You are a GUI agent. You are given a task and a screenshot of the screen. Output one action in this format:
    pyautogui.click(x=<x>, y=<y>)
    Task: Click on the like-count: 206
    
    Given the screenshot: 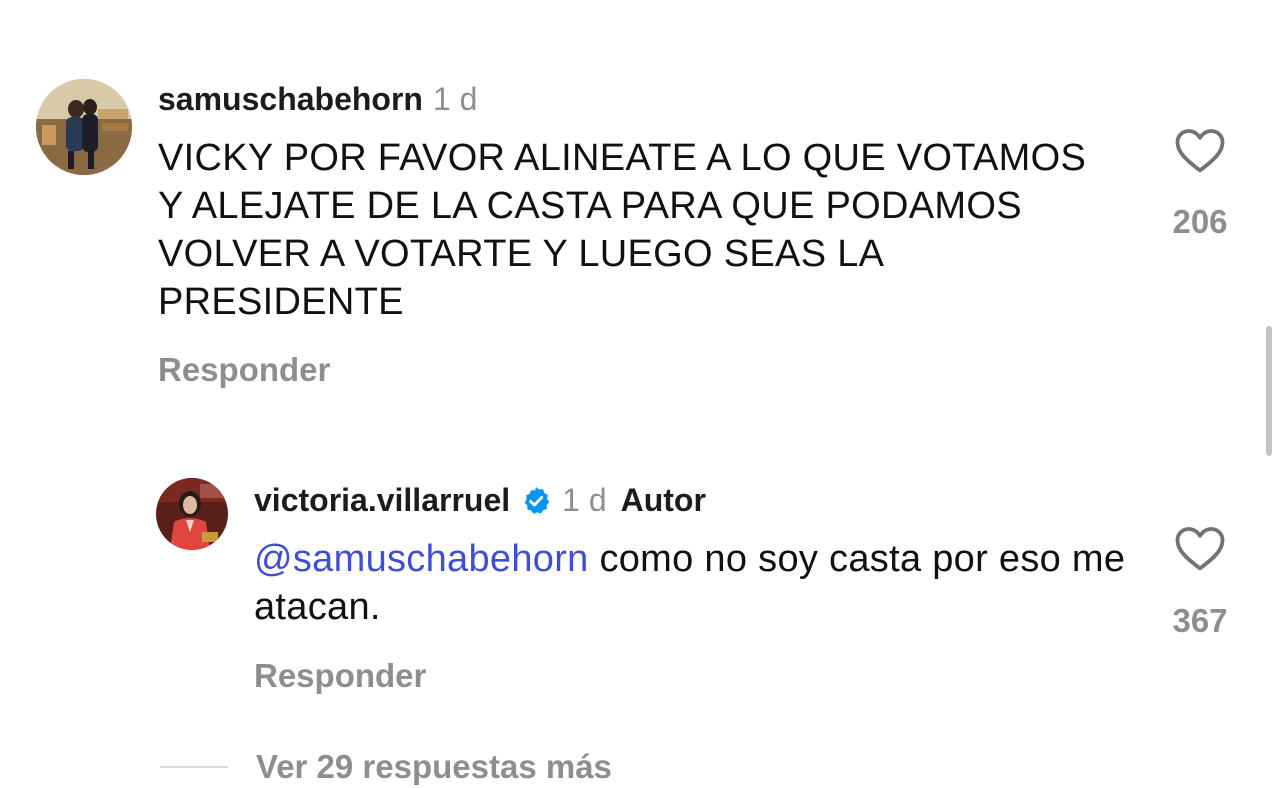 What is the action you would take?
    pyautogui.click(x=1200, y=221)
    